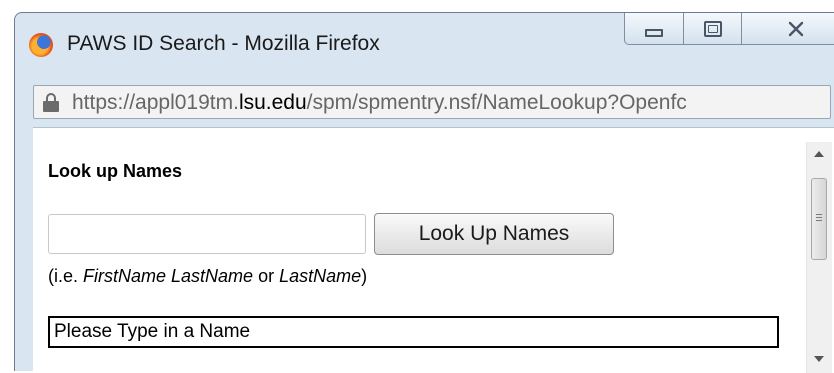  I want to click on window-title: PAWS ID Search - Mozilla Firefox, so click(223, 43).